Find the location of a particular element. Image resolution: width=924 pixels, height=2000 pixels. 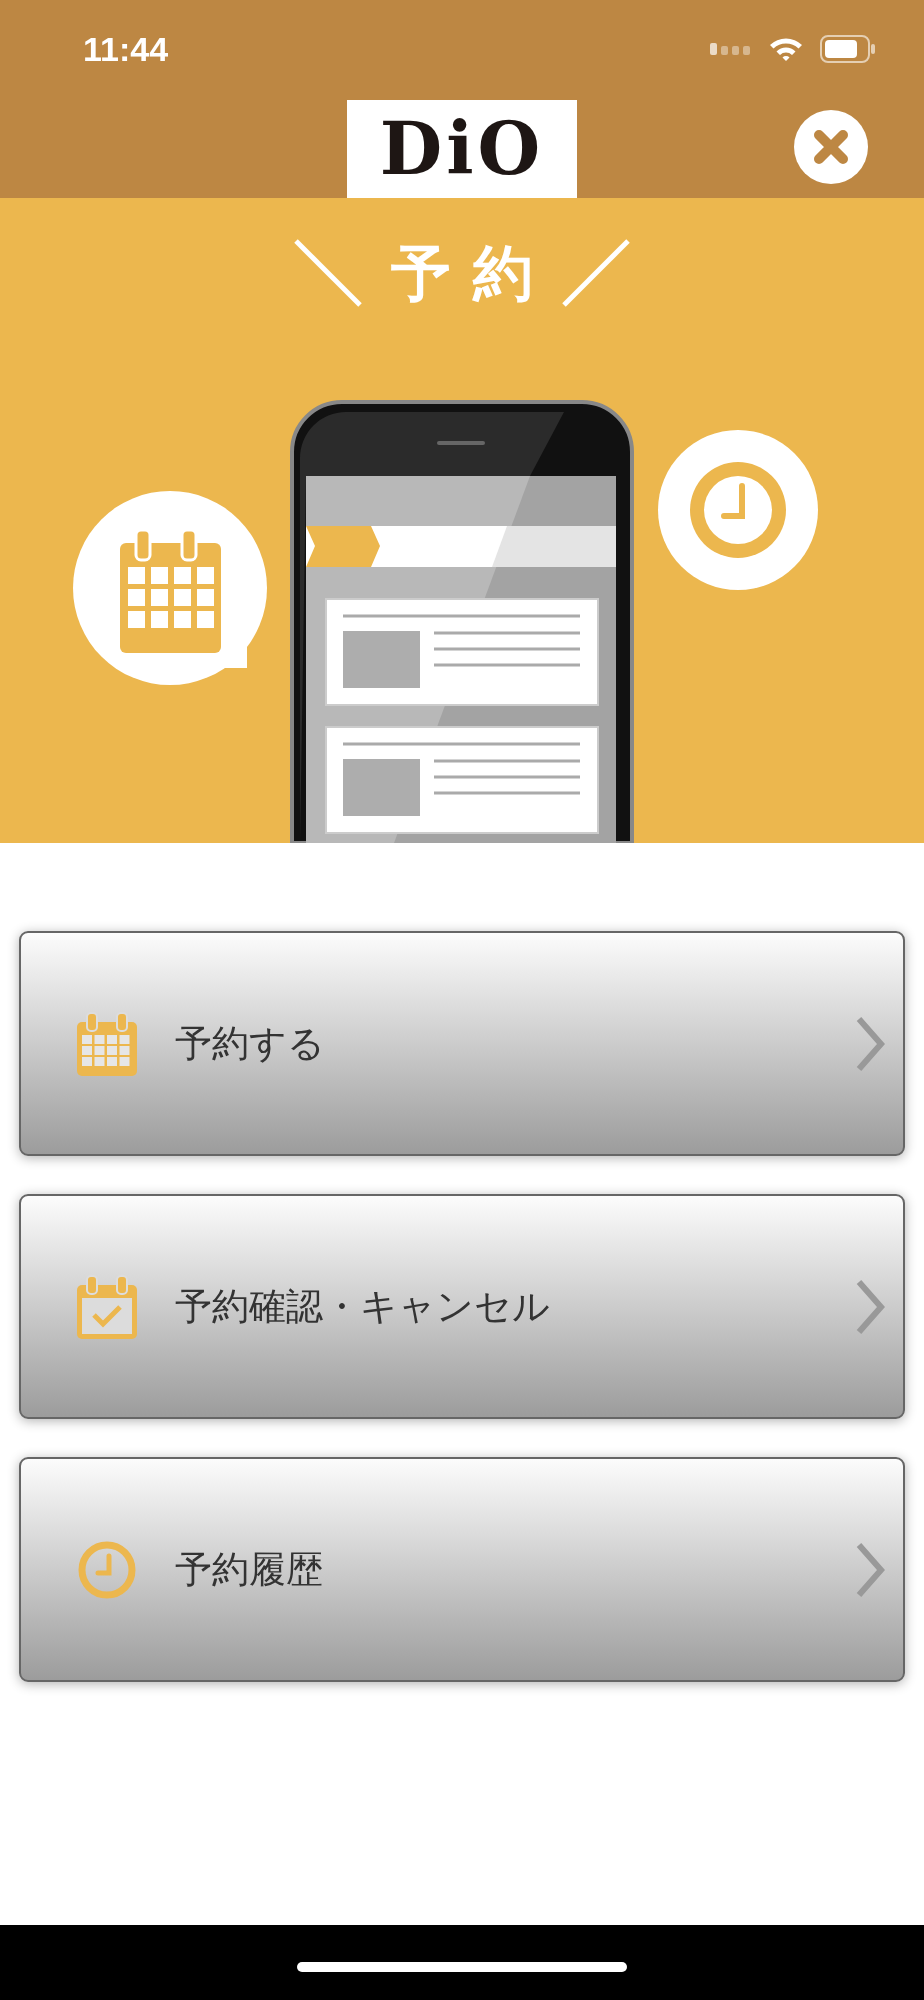

battery-icon is located at coordinates (848, 49).